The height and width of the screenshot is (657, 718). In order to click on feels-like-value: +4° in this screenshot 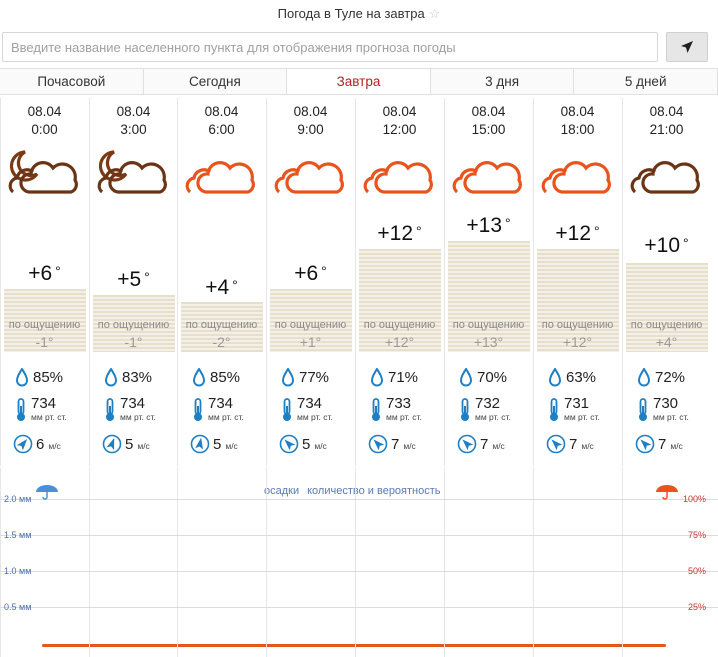, I will do `click(666, 342)`.